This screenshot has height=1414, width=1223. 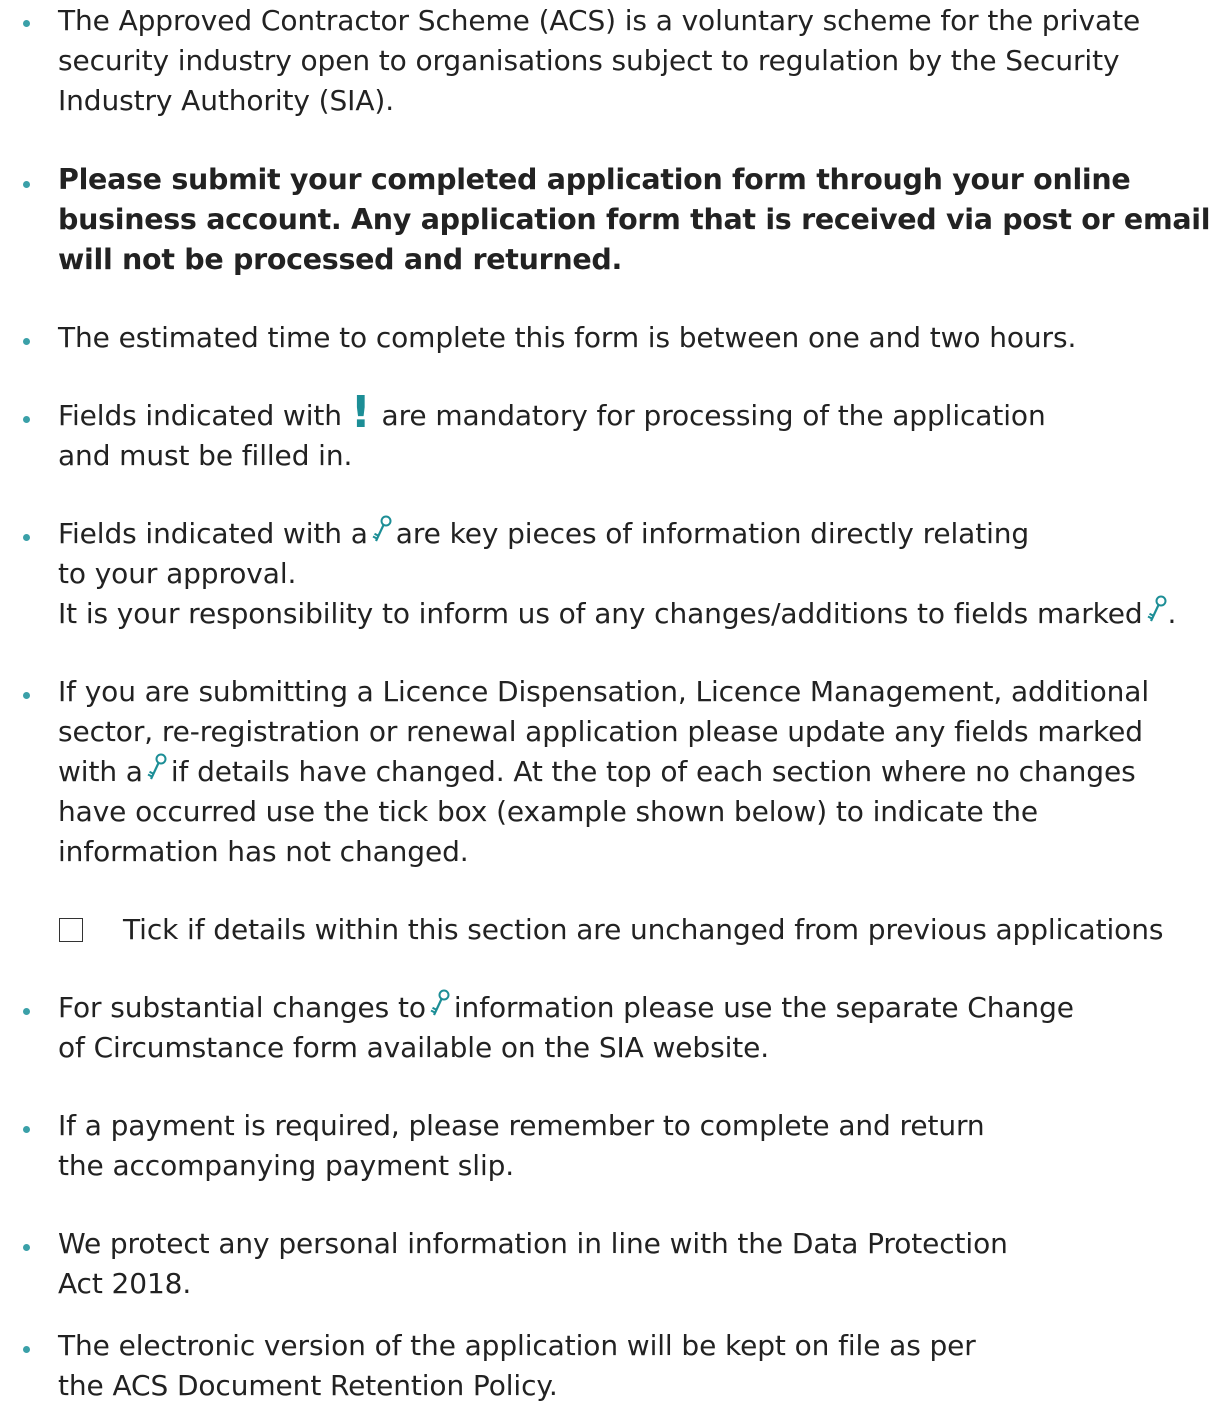 What do you see at coordinates (1172, 613) in the screenshot?
I see `text-segment: .` at bounding box center [1172, 613].